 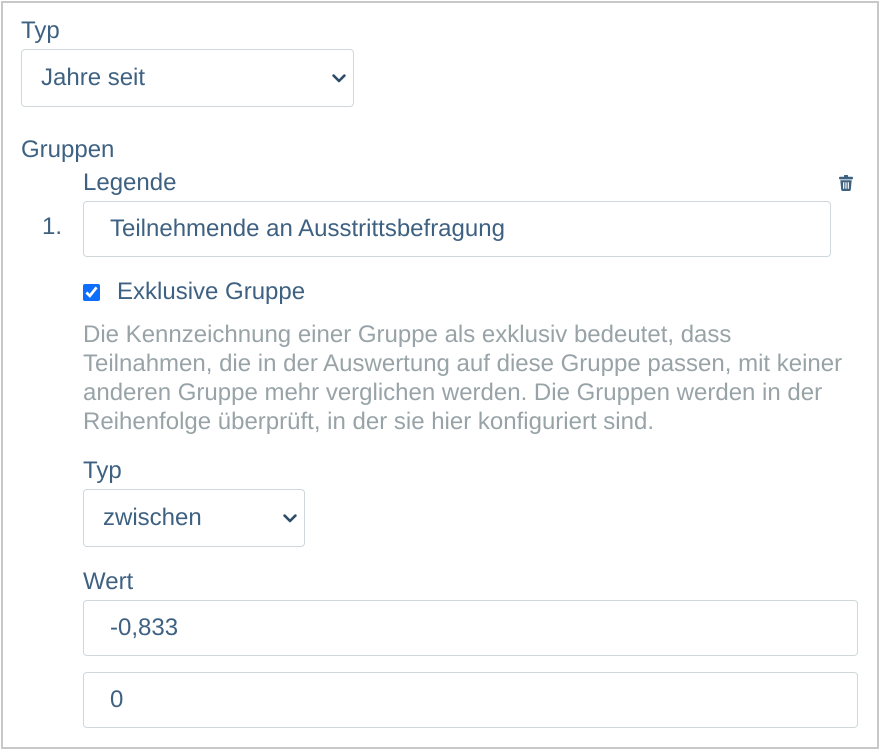 What do you see at coordinates (463, 378) in the screenshot?
I see `hint-text: Die Kennzeichnung einer Gruppe als exklusiv bedeutet, dass Teilnahmen, die in der Auswertung auf diese Gruppe passen, mit keiner anderen Gruppe mehr verglichen werden. Die Gruppen werden in der Reihenfolge überprüft, in der sie hier konfiguriert sind.` at bounding box center [463, 378].